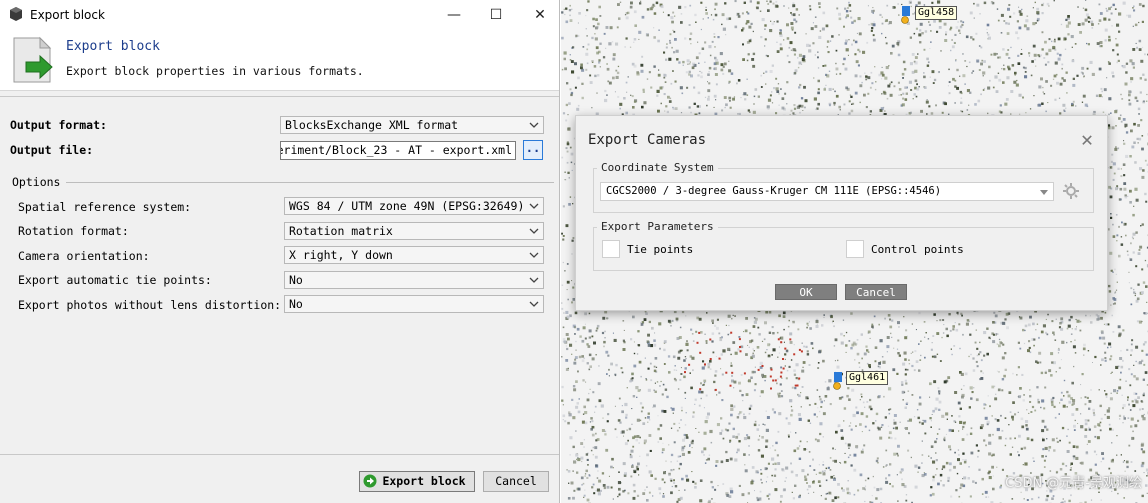 Image resolution: width=1148 pixels, height=503 pixels. I want to click on footer-divider, so click(279, 454).